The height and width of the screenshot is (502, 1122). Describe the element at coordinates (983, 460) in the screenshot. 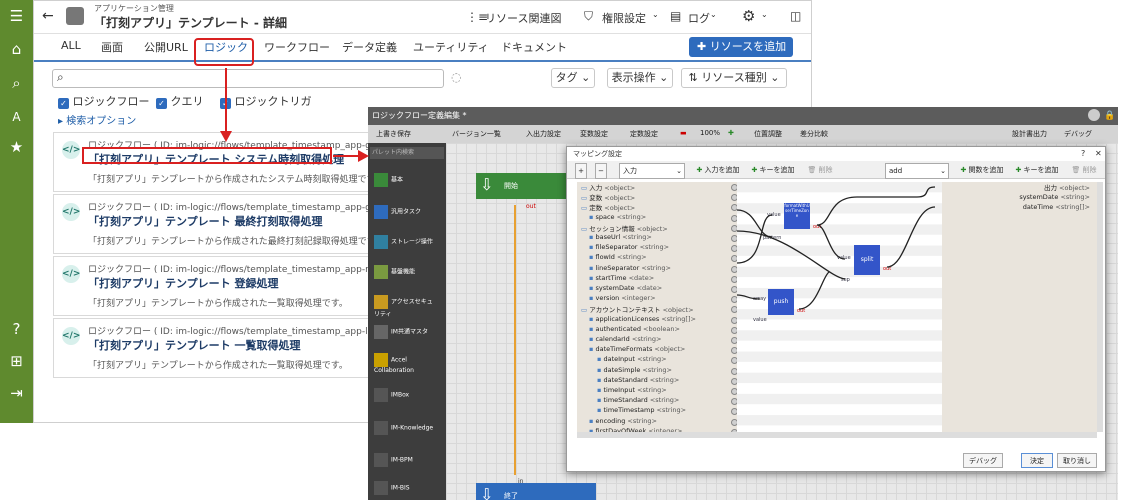

I see `debug-dialog-button: デバッグ` at that location.